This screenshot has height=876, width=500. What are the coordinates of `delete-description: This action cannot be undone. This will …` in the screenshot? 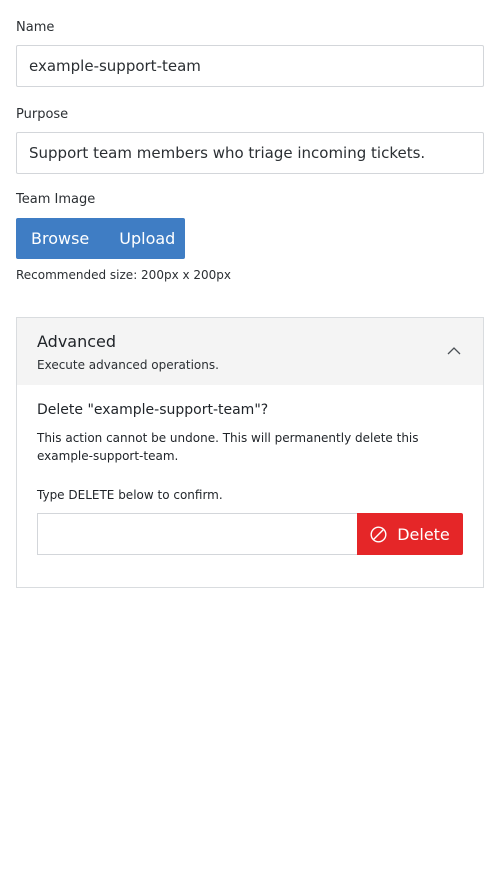 It's located at (228, 447).